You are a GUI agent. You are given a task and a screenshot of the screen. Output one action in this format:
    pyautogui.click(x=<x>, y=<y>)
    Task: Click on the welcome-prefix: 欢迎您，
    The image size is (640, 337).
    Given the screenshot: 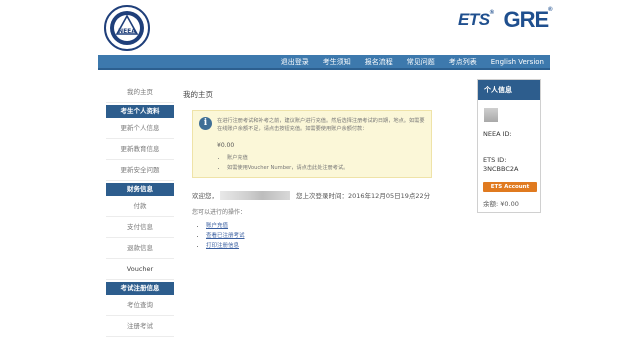 What is the action you would take?
    pyautogui.click(x=205, y=196)
    